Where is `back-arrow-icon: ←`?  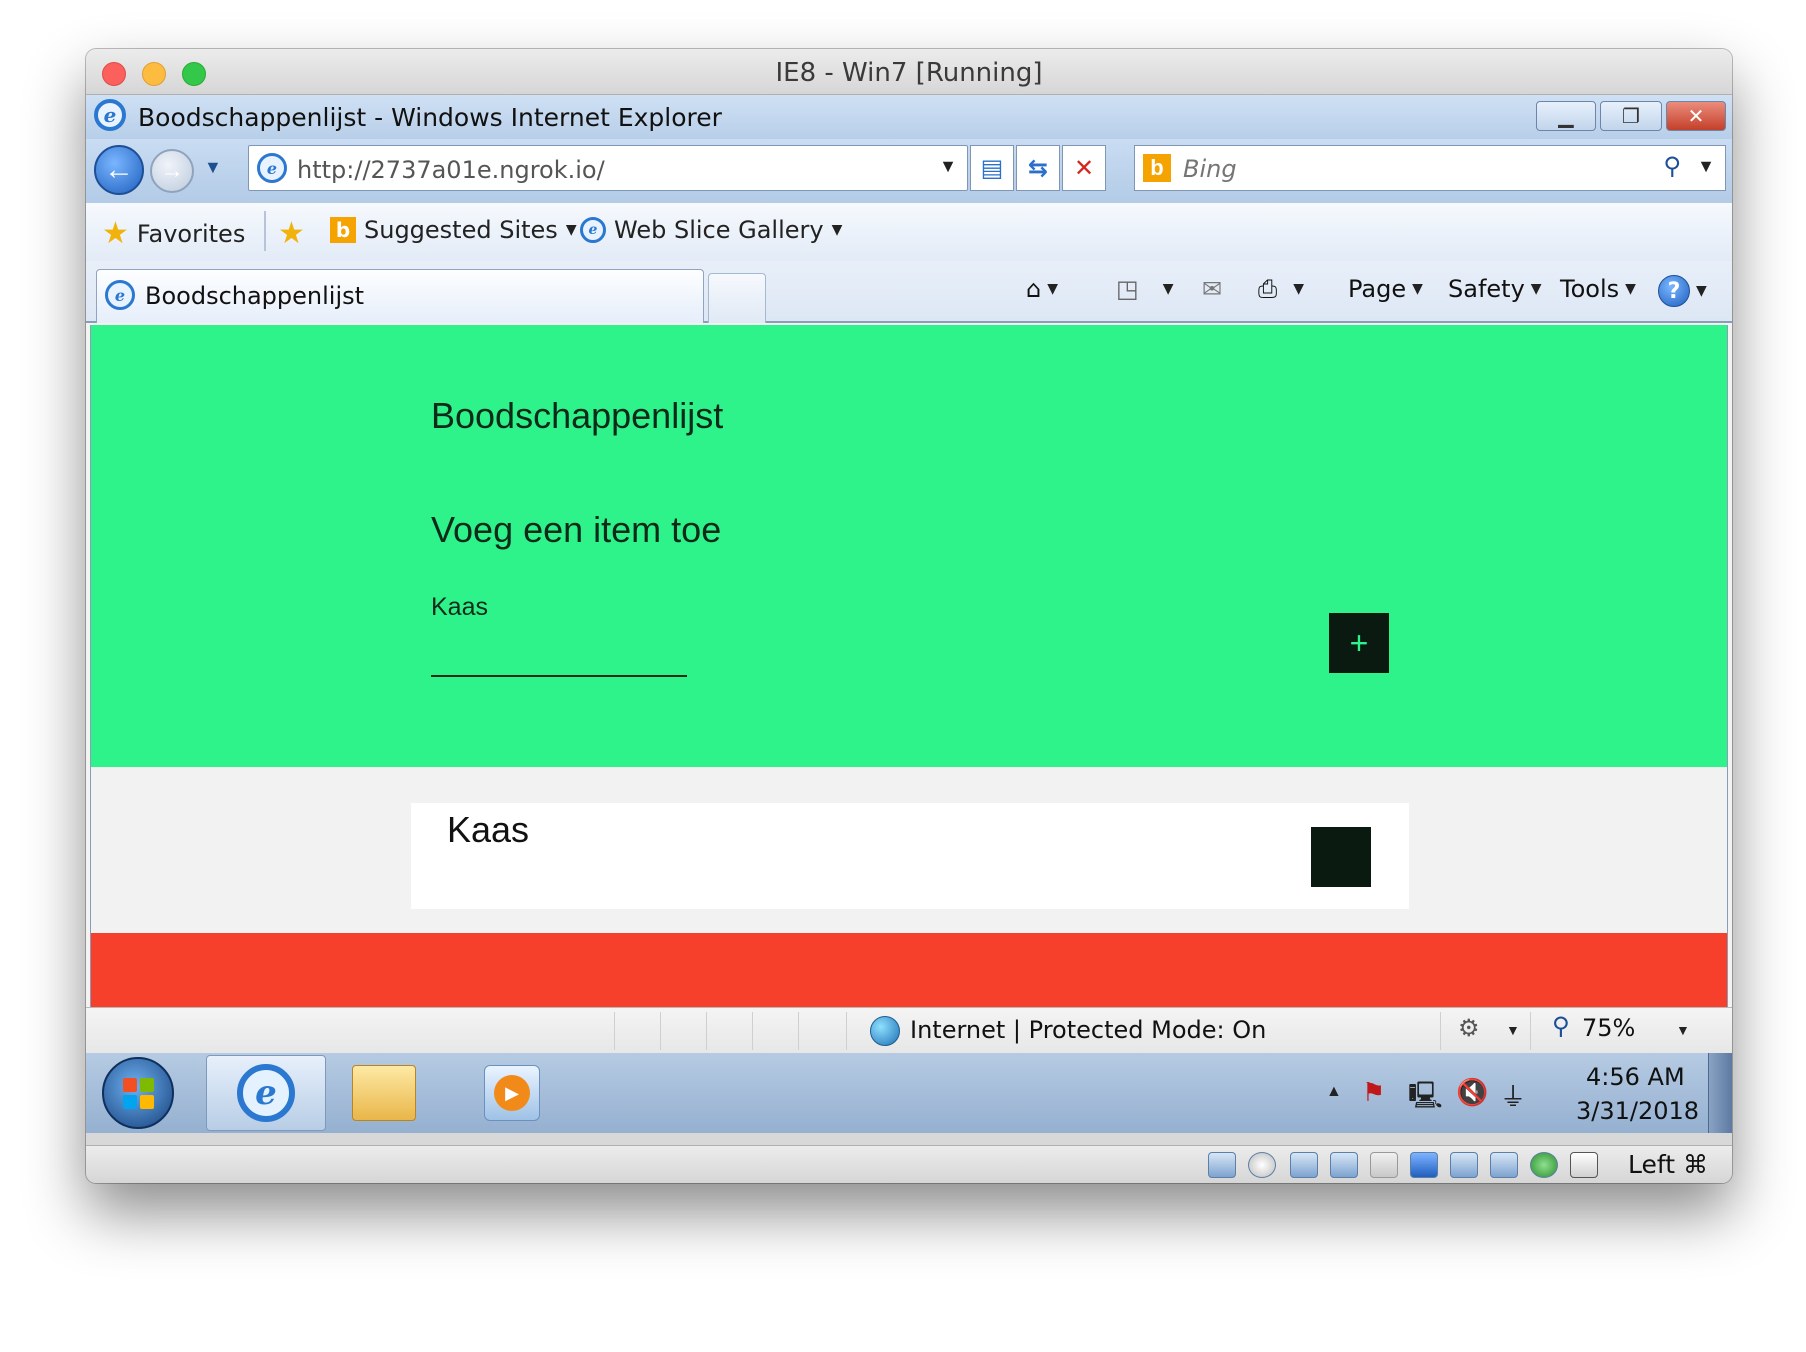
back-arrow-icon: ← is located at coordinates (119, 170).